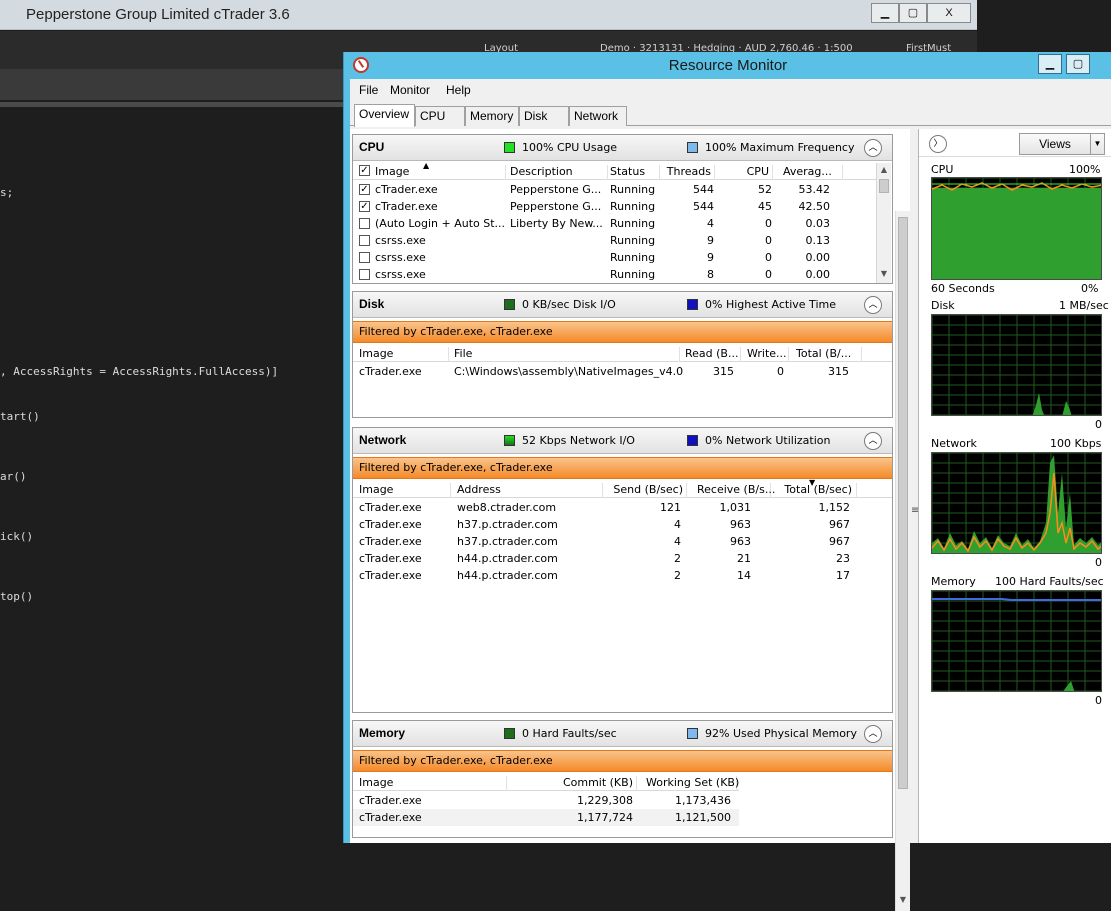 The height and width of the screenshot is (911, 1111). Describe the element at coordinates (567, 354) in the screenshot. I see `col-file: File` at that location.